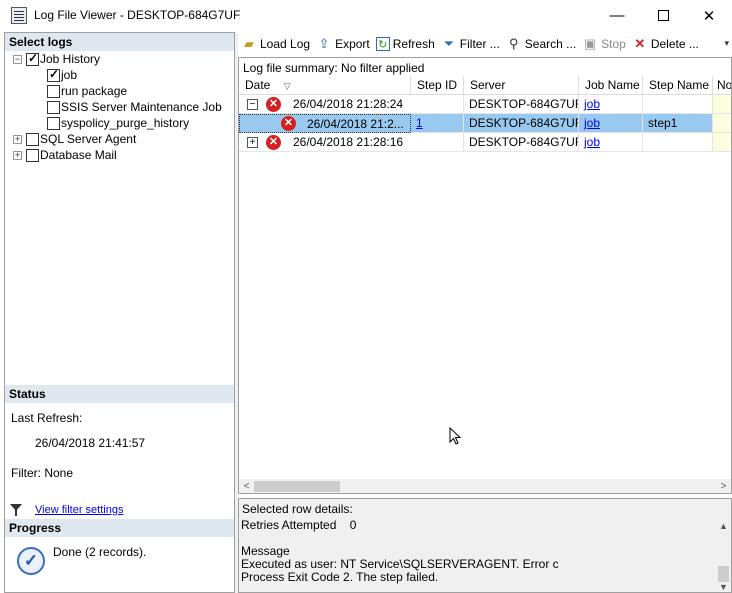  What do you see at coordinates (246, 486) in the screenshot?
I see `scroll-left-icon: <` at bounding box center [246, 486].